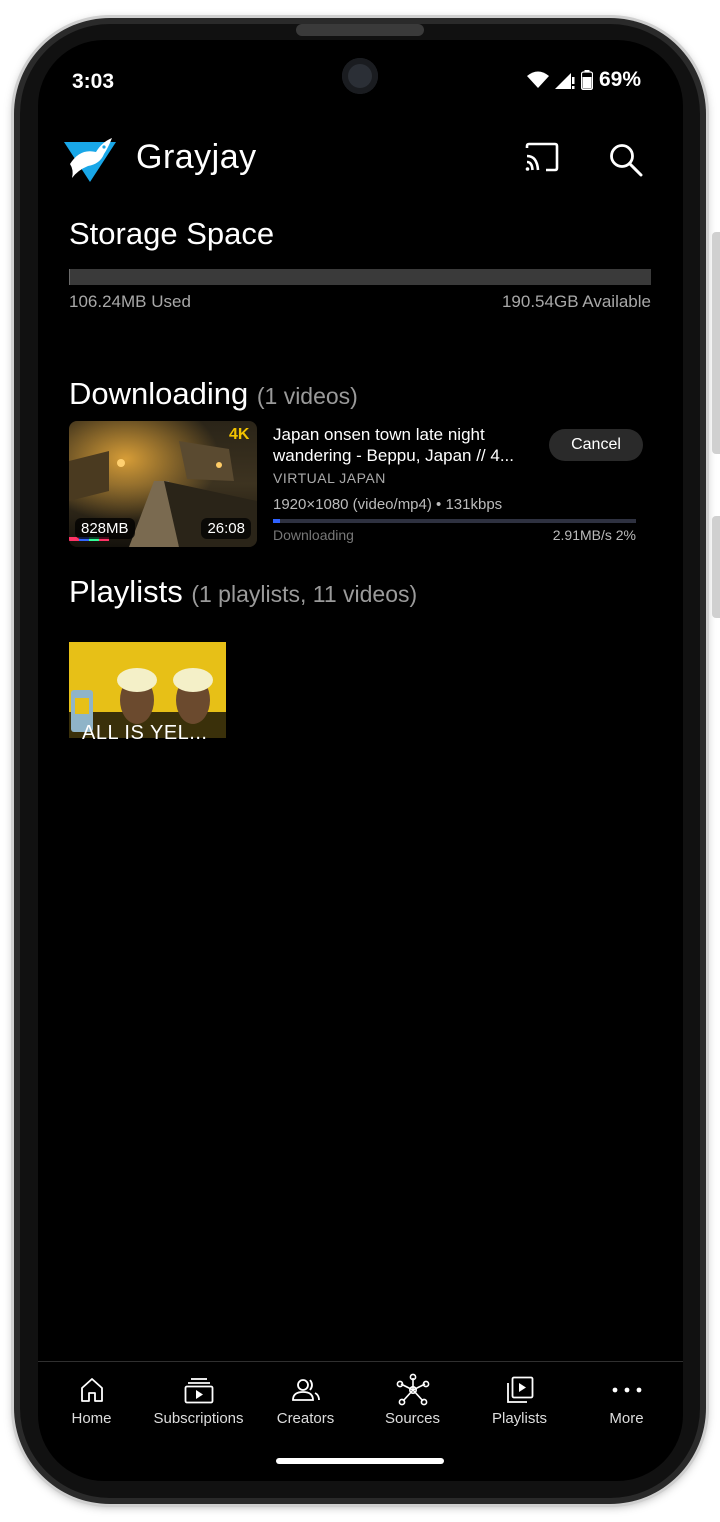  Describe the element at coordinates (304, 594) in the screenshot. I see `playlists-count: (1 playlists, 11 videos)` at that location.